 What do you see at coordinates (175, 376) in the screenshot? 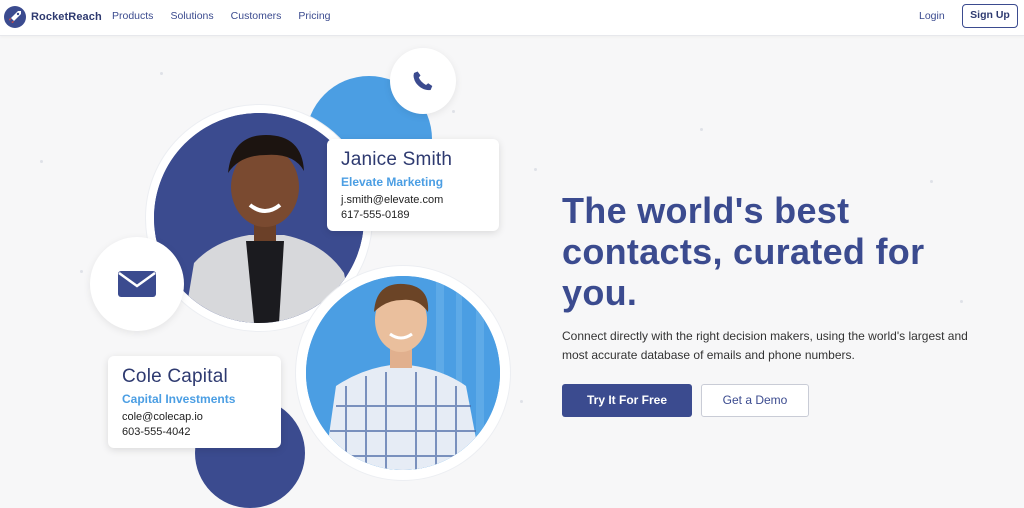
I see `contact-name: Cole Capital` at bounding box center [175, 376].